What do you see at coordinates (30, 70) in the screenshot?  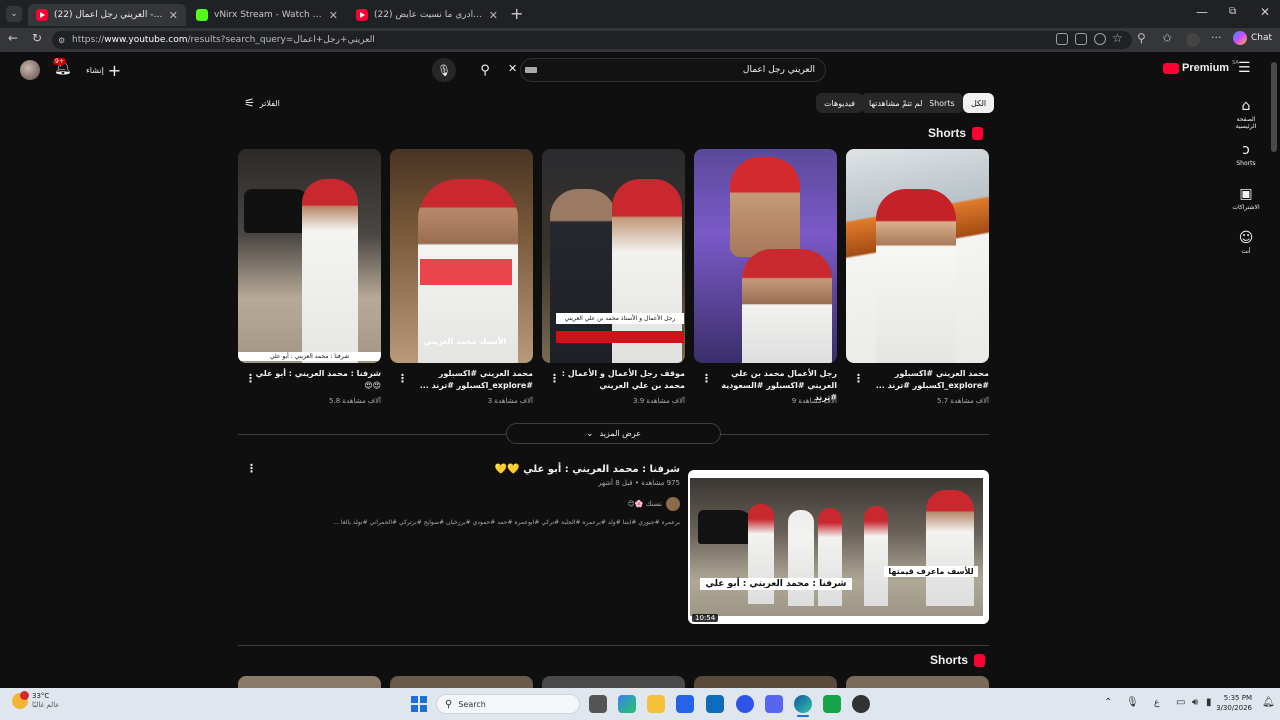 I see `account-avatar` at bounding box center [30, 70].